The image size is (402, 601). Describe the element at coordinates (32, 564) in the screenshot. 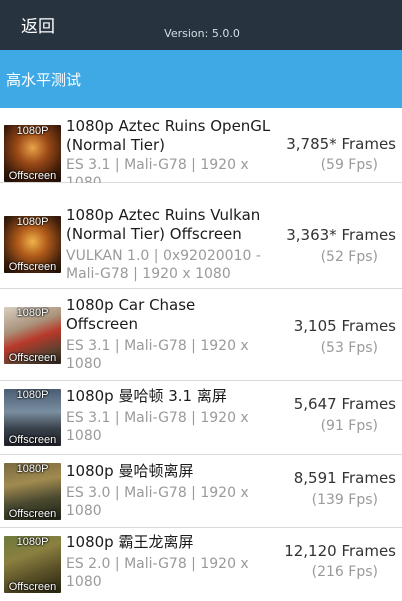

I see `t-rex-thumbnail: 1080P Offscreen` at that location.